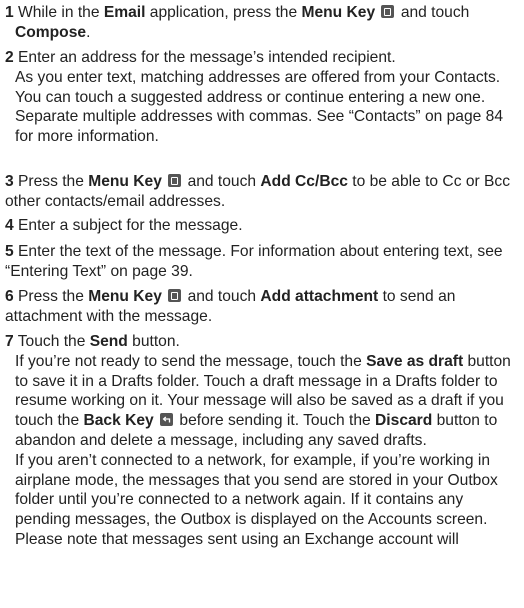 The image size is (524, 608). I want to click on step-number: 5, so click(9, 251).